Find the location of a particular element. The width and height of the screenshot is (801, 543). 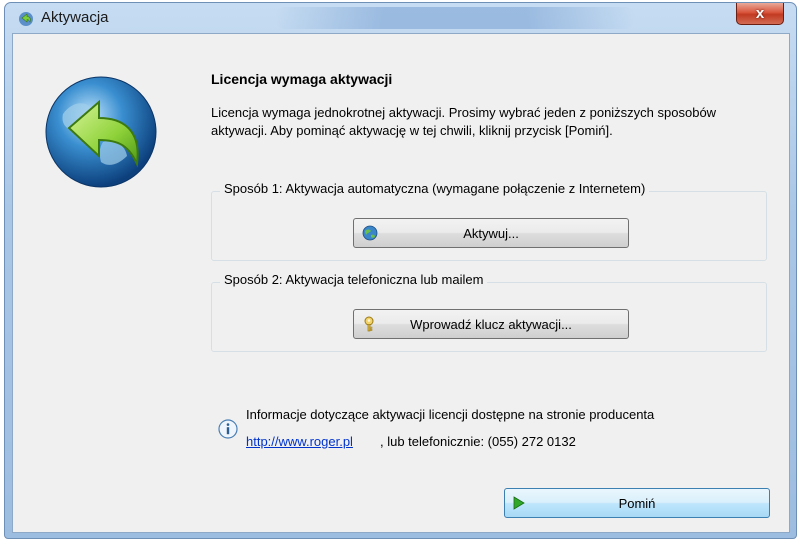

title-bar: Aktywacja x is located at coordinates (400, 18).